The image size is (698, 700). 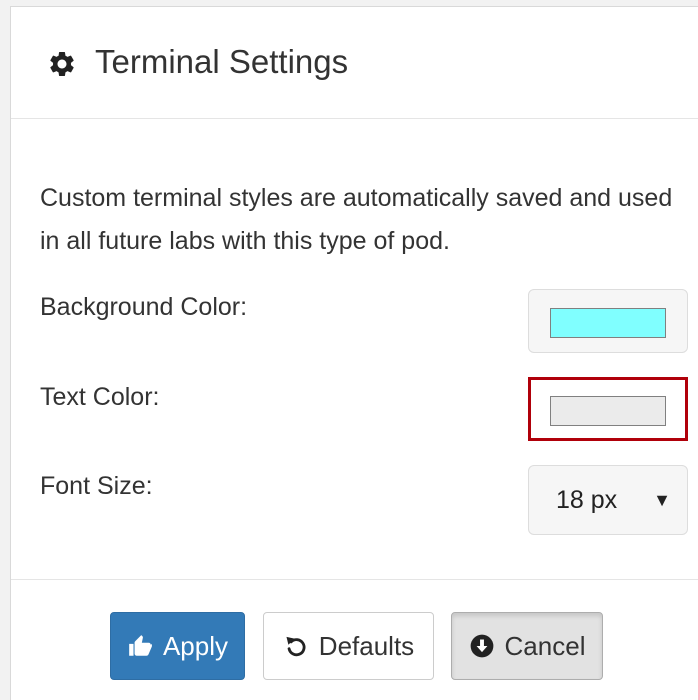 What do you see at coordinates (195, 646) in the screenshot?
I see `apply-label: Apply` at bounding box center [195, 646].